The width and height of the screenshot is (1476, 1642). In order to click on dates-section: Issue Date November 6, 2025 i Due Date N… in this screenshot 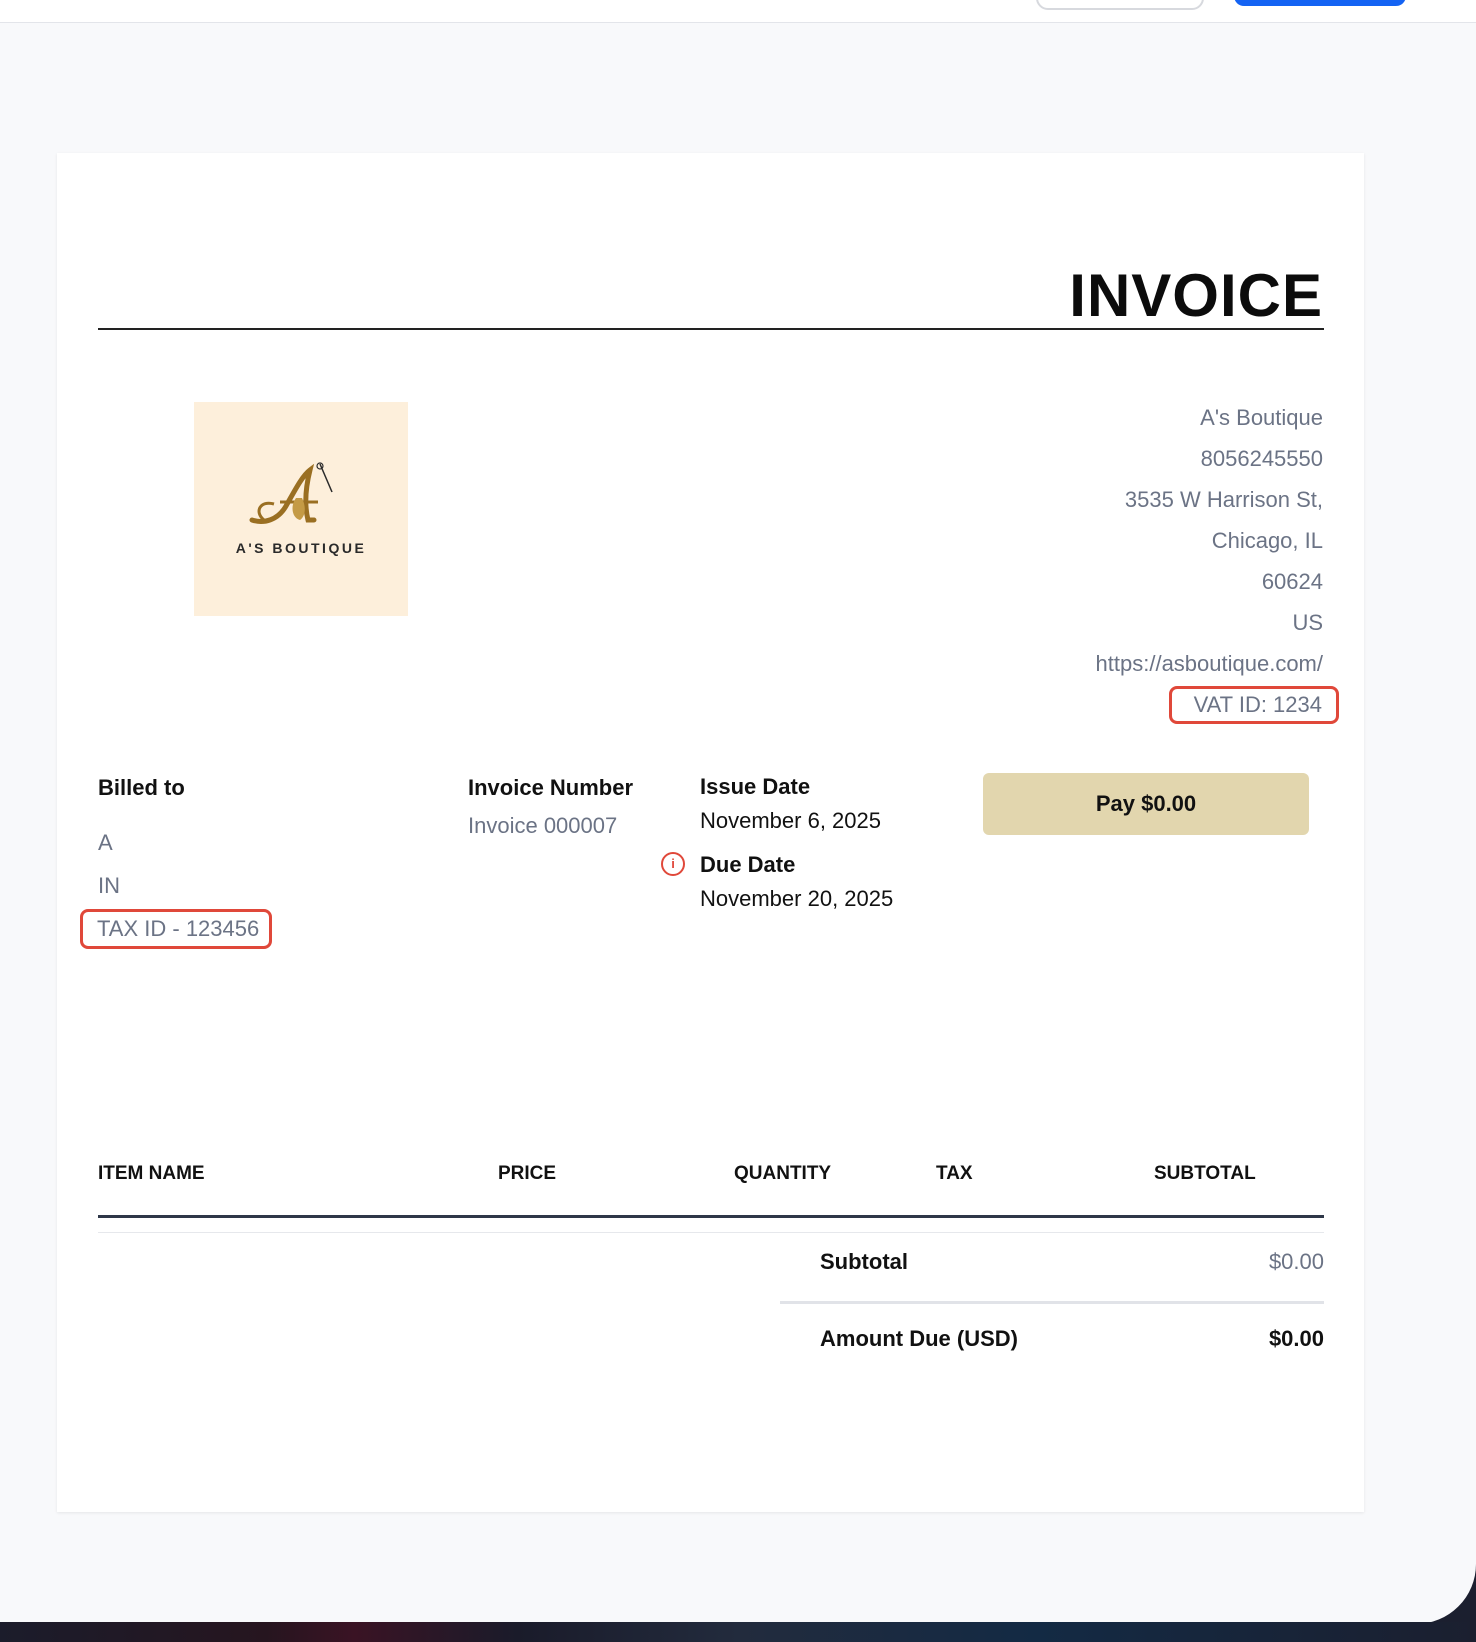, I will do `click(777, 843)`.